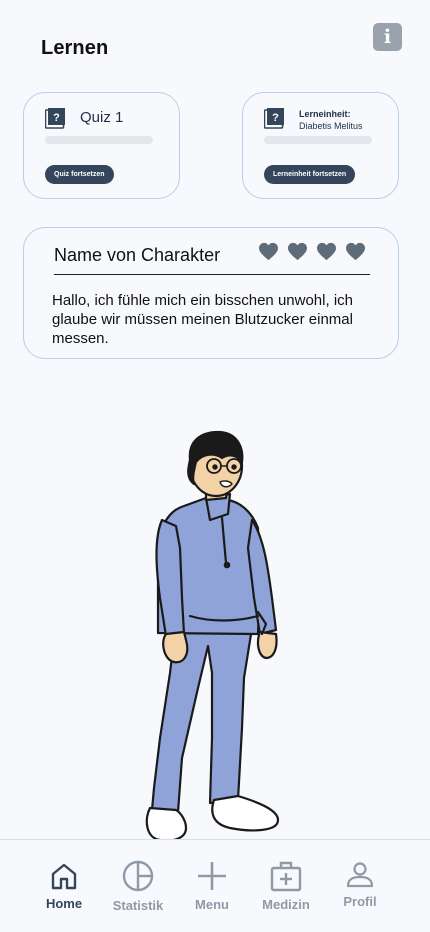 Image resolution: width=430 pixels, height=932 pixels. Describe the element at coordinates (79, 174) in the screenshot. I see `quiz-continue-button: Quiz fortsetzen` at that location.